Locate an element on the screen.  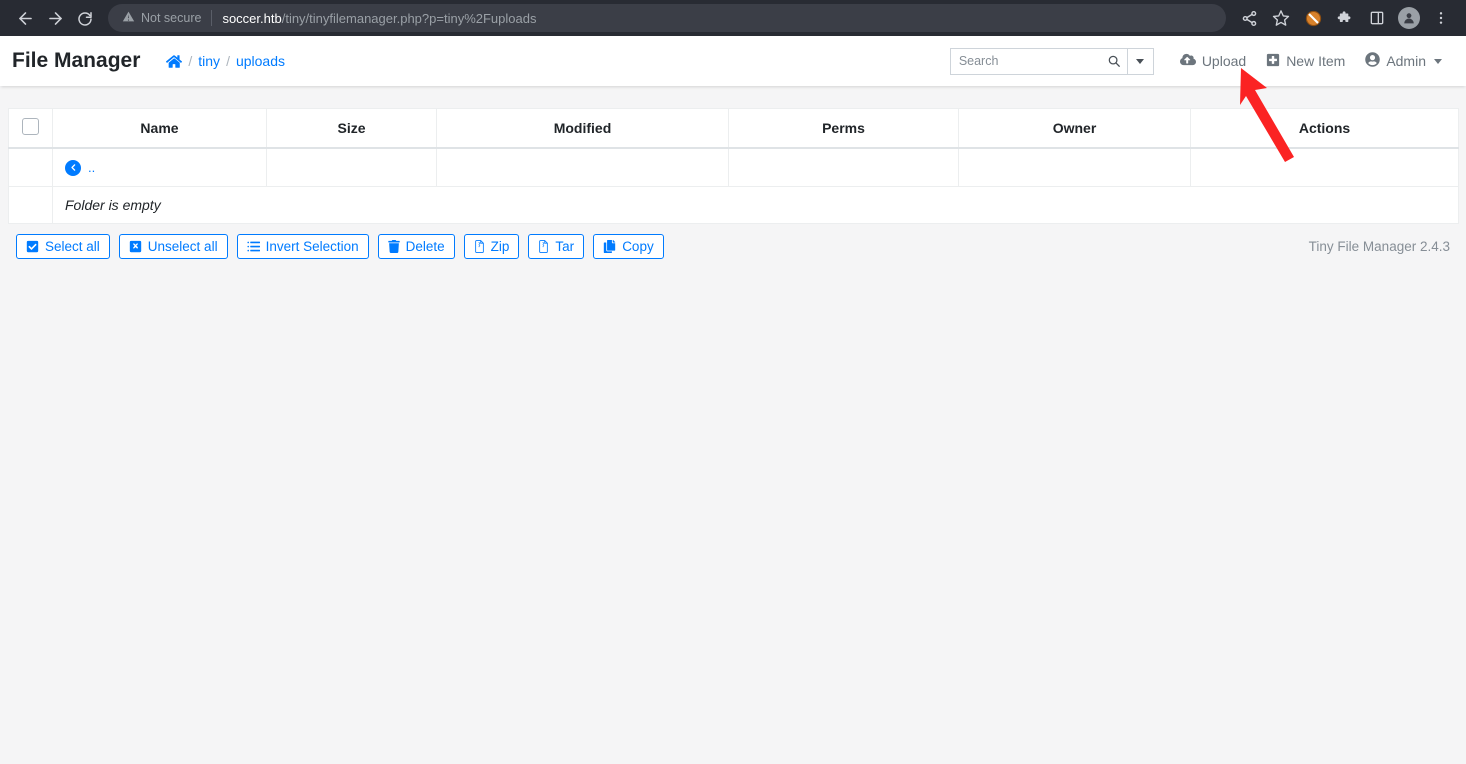
column-header-actions: Actions is located at coordinates (1324, 128).